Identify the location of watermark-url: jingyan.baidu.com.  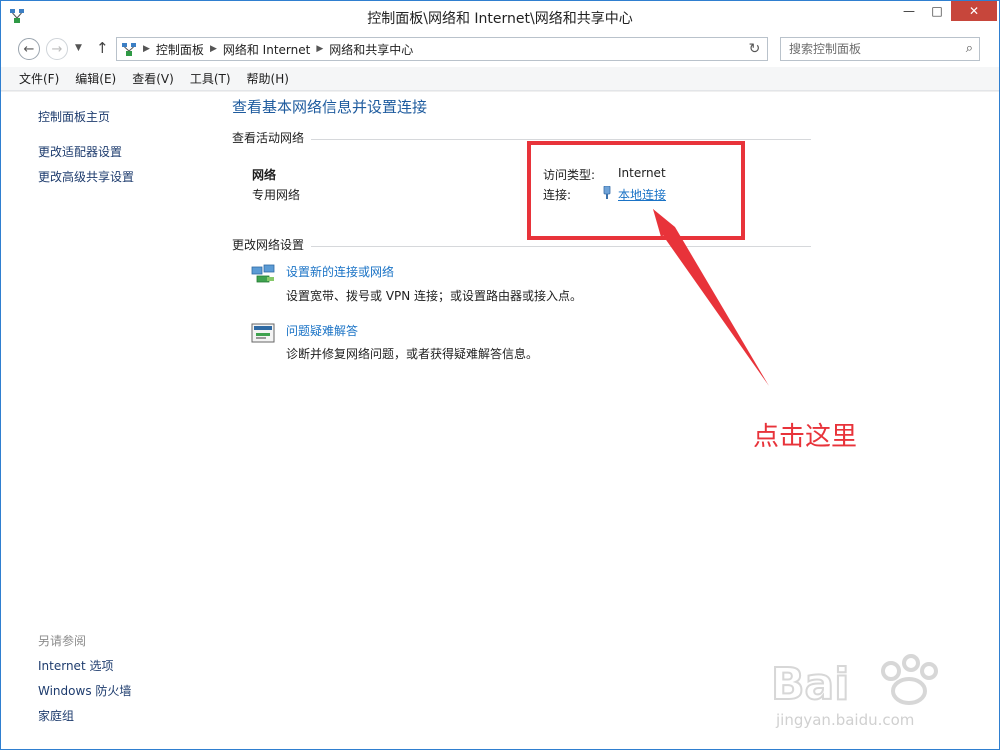
(845, 720).